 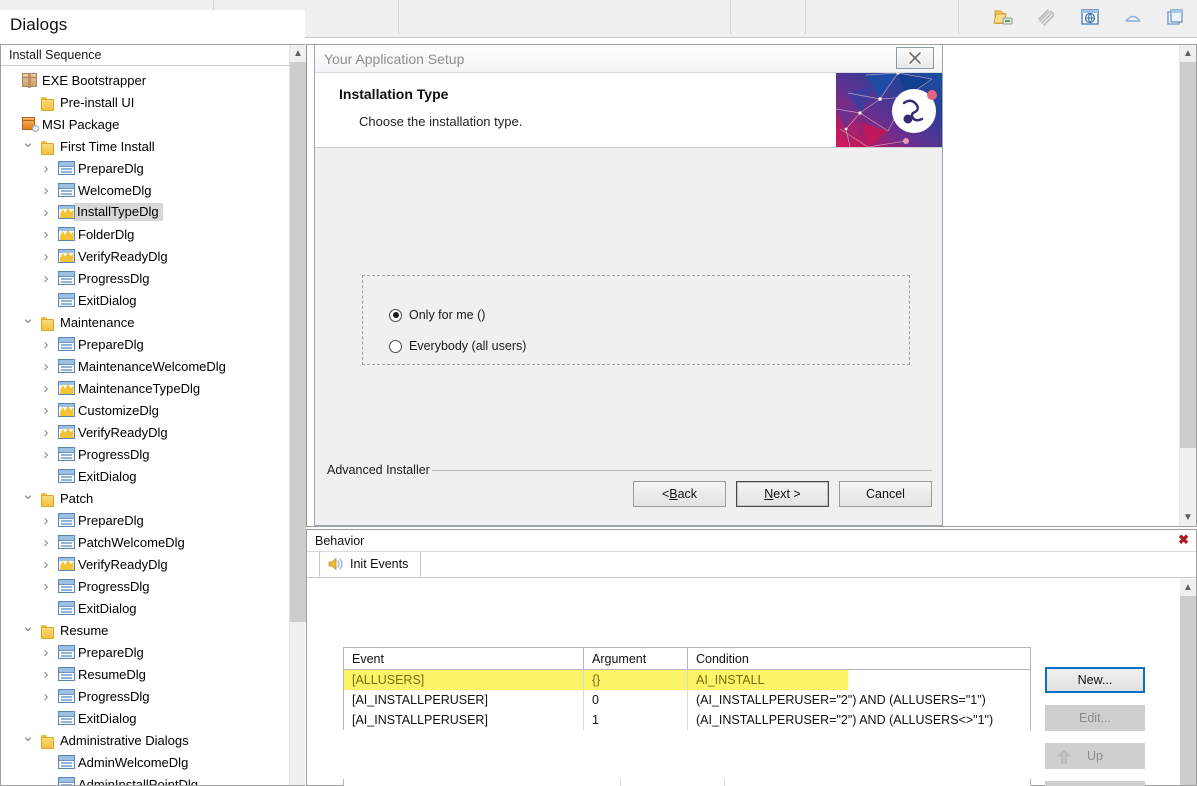 I want to click on behavior-scrollbar: ▲, so click(x=1188, y=682).